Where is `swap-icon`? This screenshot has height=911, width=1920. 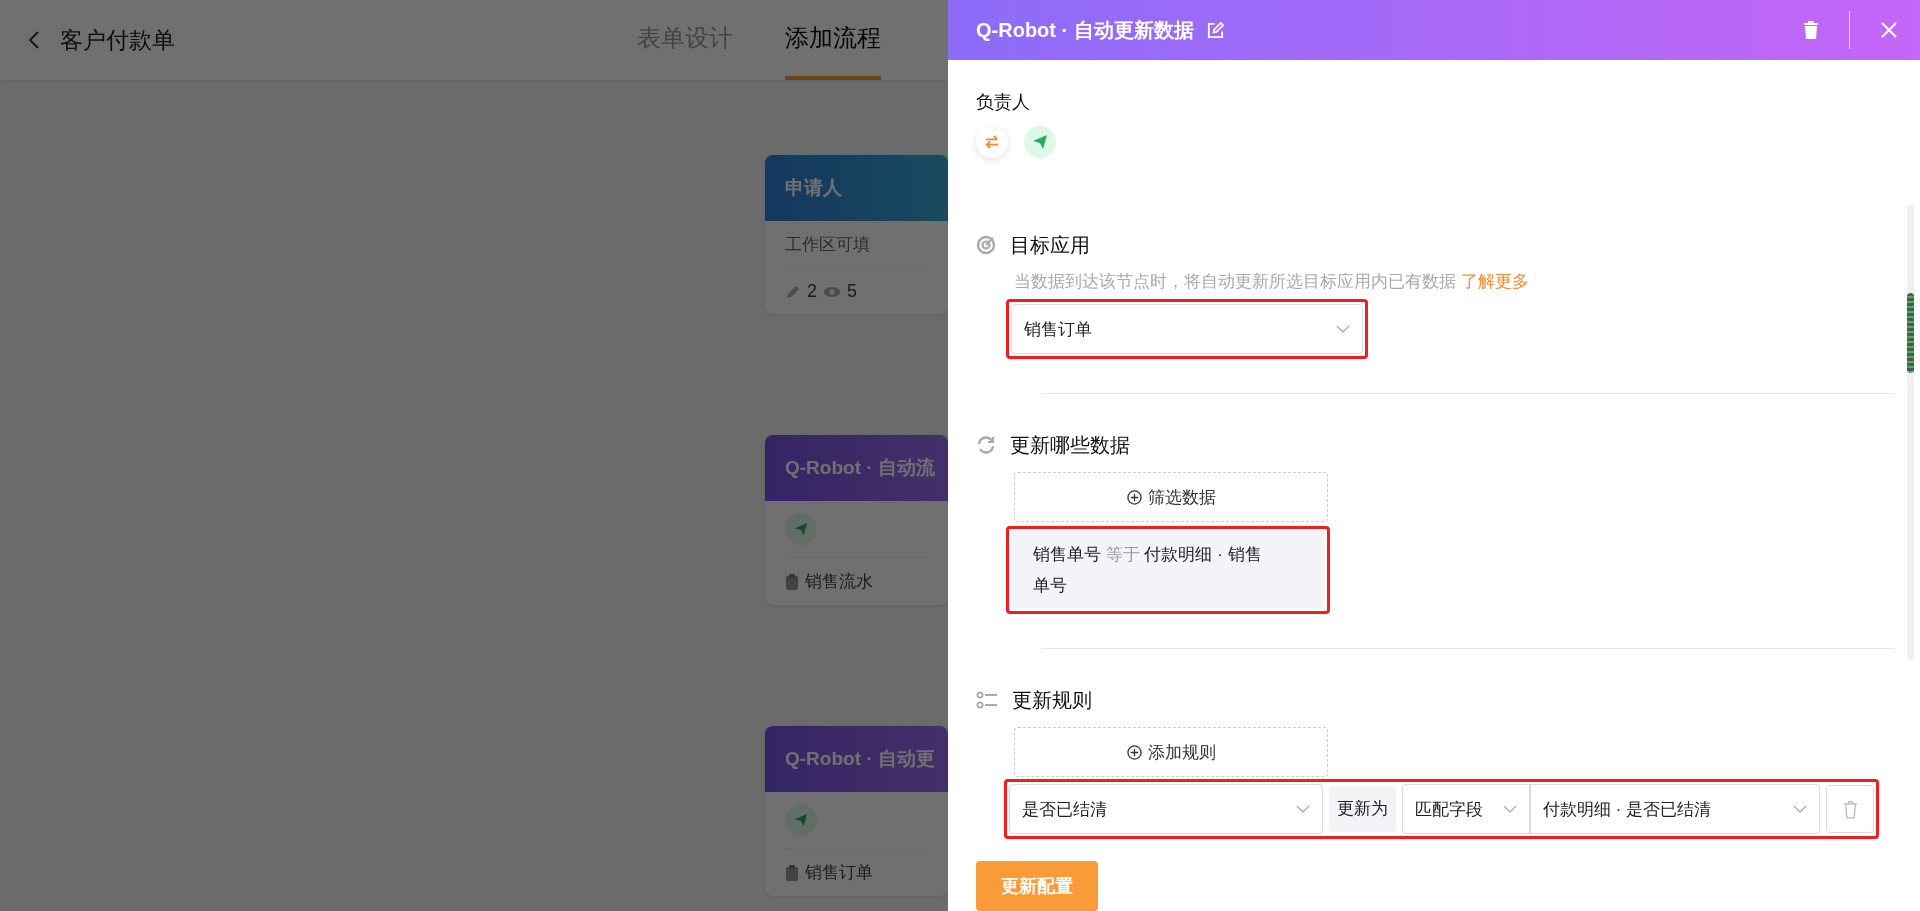
swap-icon is located at coordinates (992, 142).